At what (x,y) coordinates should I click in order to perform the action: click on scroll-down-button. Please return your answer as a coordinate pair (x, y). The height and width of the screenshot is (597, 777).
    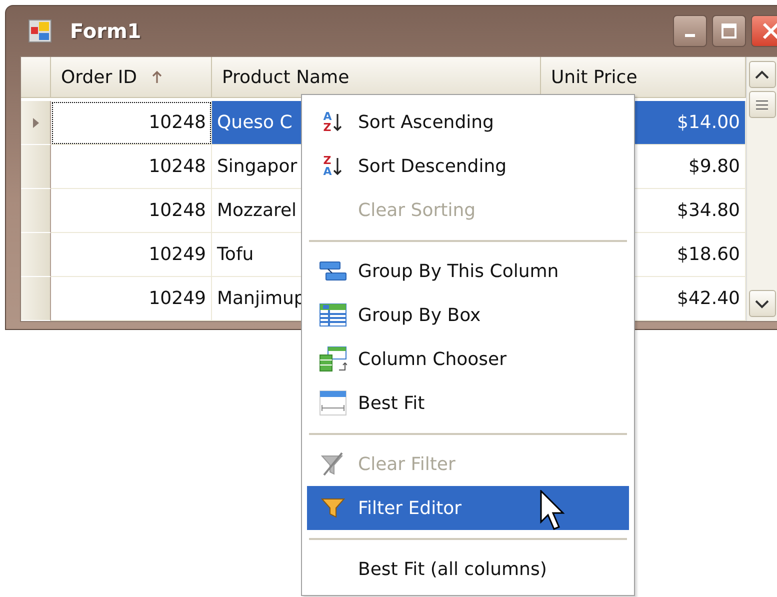
    Looking at the image, I should click on (762, 303).